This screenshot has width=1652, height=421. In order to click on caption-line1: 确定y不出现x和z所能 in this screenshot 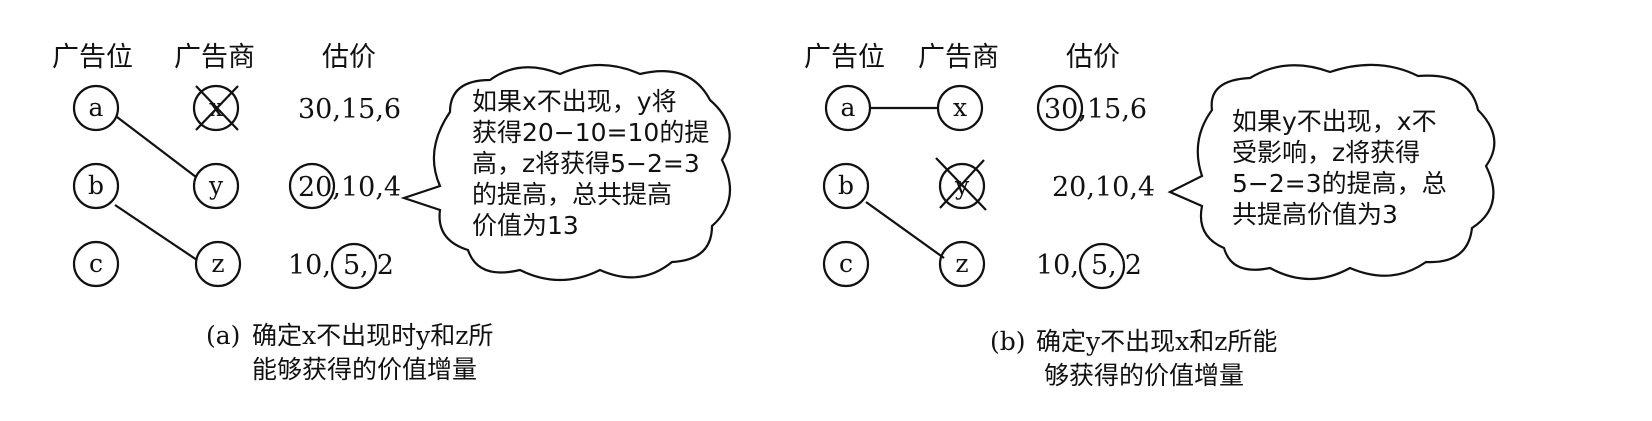, I will do `click(1156, 341)`.